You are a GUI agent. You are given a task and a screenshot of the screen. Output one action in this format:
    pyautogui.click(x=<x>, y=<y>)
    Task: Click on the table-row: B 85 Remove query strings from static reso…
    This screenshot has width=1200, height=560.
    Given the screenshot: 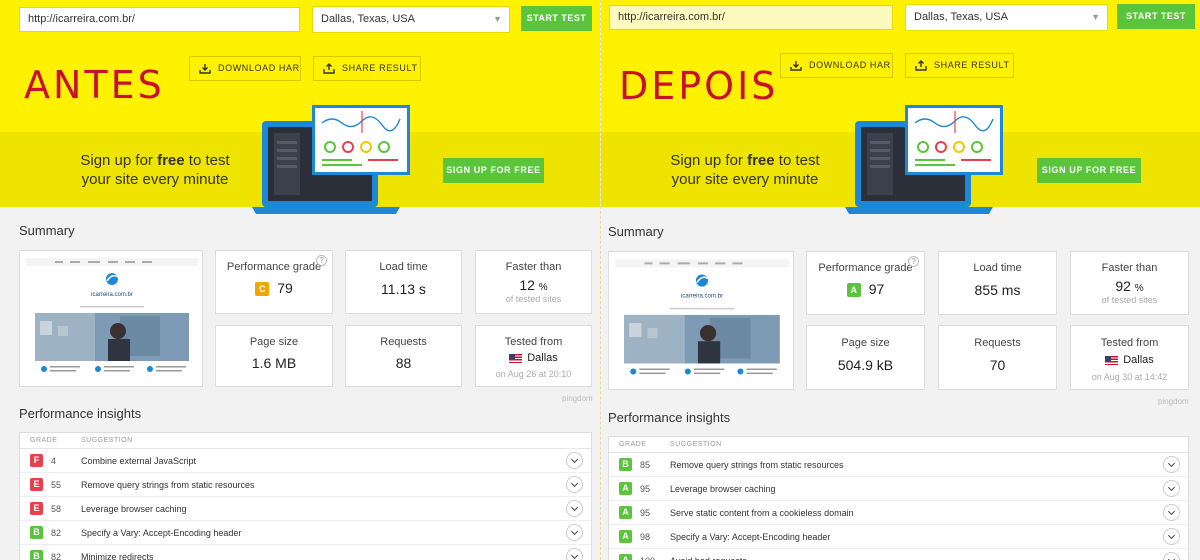 What is the action you would take?
    pyautogui.click(x=898, y=465)
    